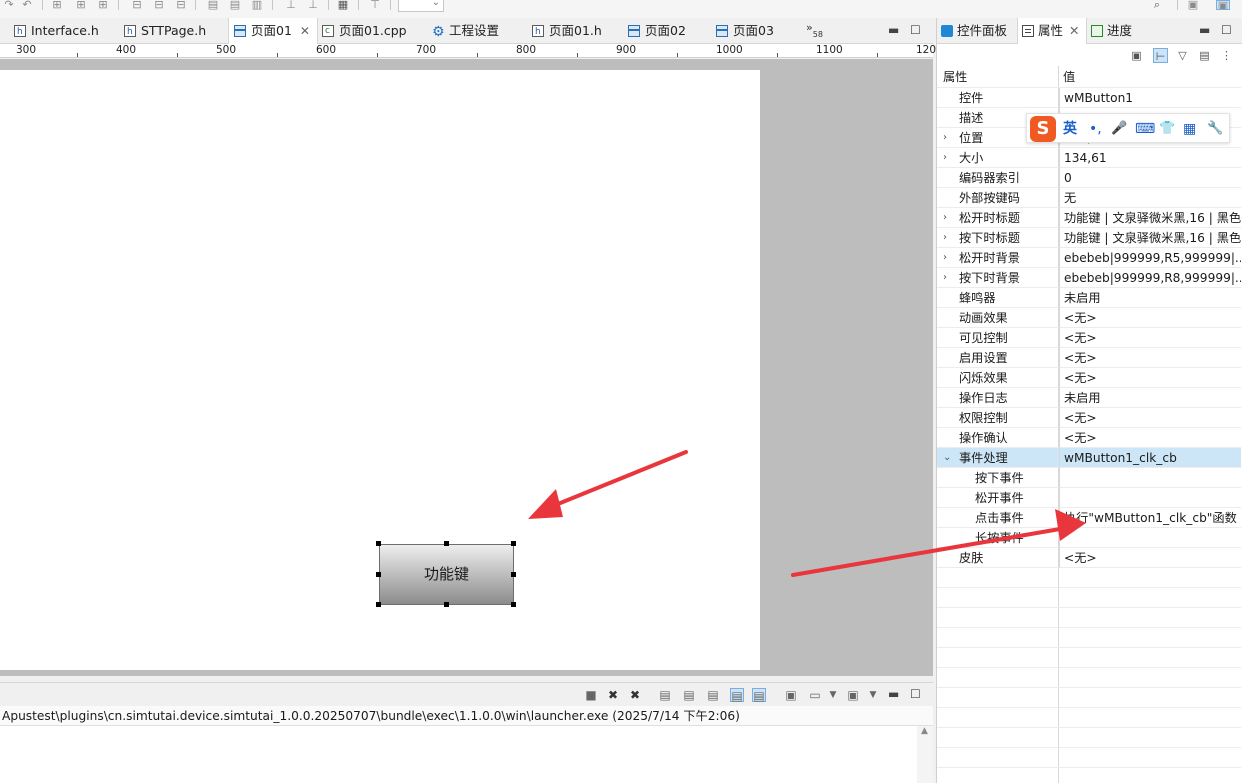 This screenshot has height=783, width=1242. What do you see at coordinates (1160, 55) in the screenshot?
I see `tree-view-icon: ⊢` at bounding box center [1160, 55].